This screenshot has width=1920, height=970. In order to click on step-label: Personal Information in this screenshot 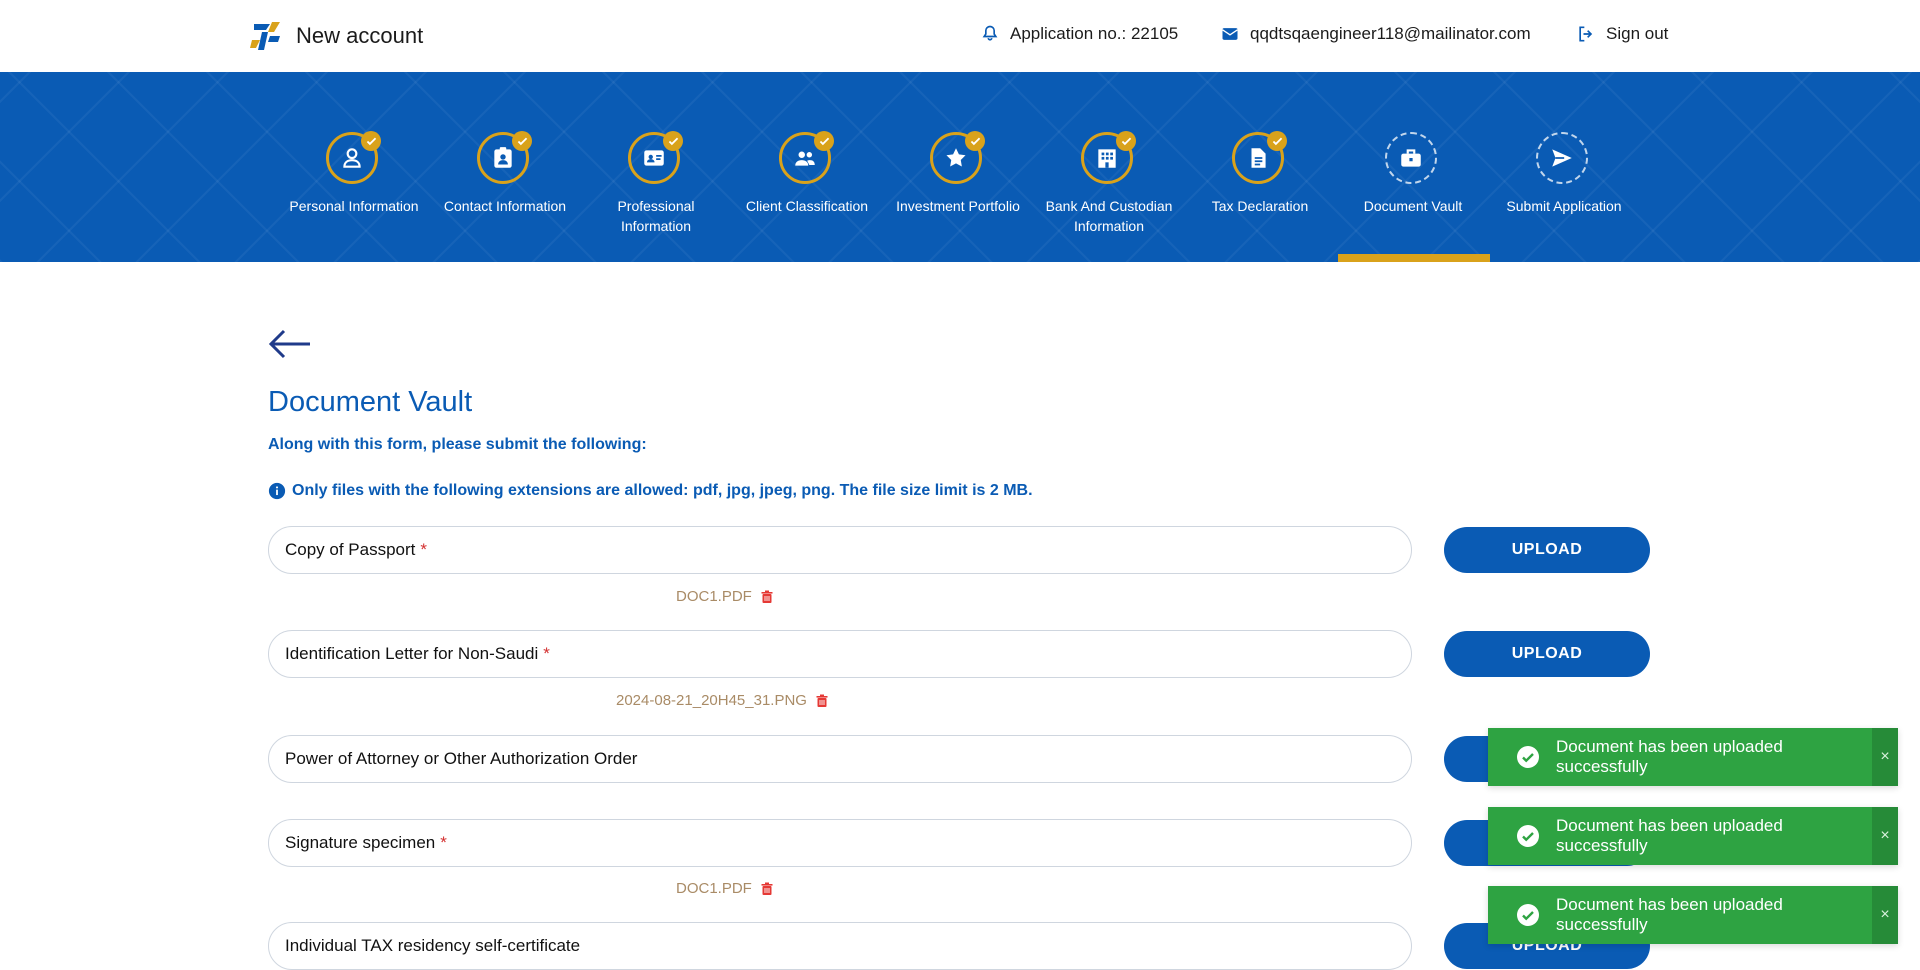, I will do `click(354, 206)`.